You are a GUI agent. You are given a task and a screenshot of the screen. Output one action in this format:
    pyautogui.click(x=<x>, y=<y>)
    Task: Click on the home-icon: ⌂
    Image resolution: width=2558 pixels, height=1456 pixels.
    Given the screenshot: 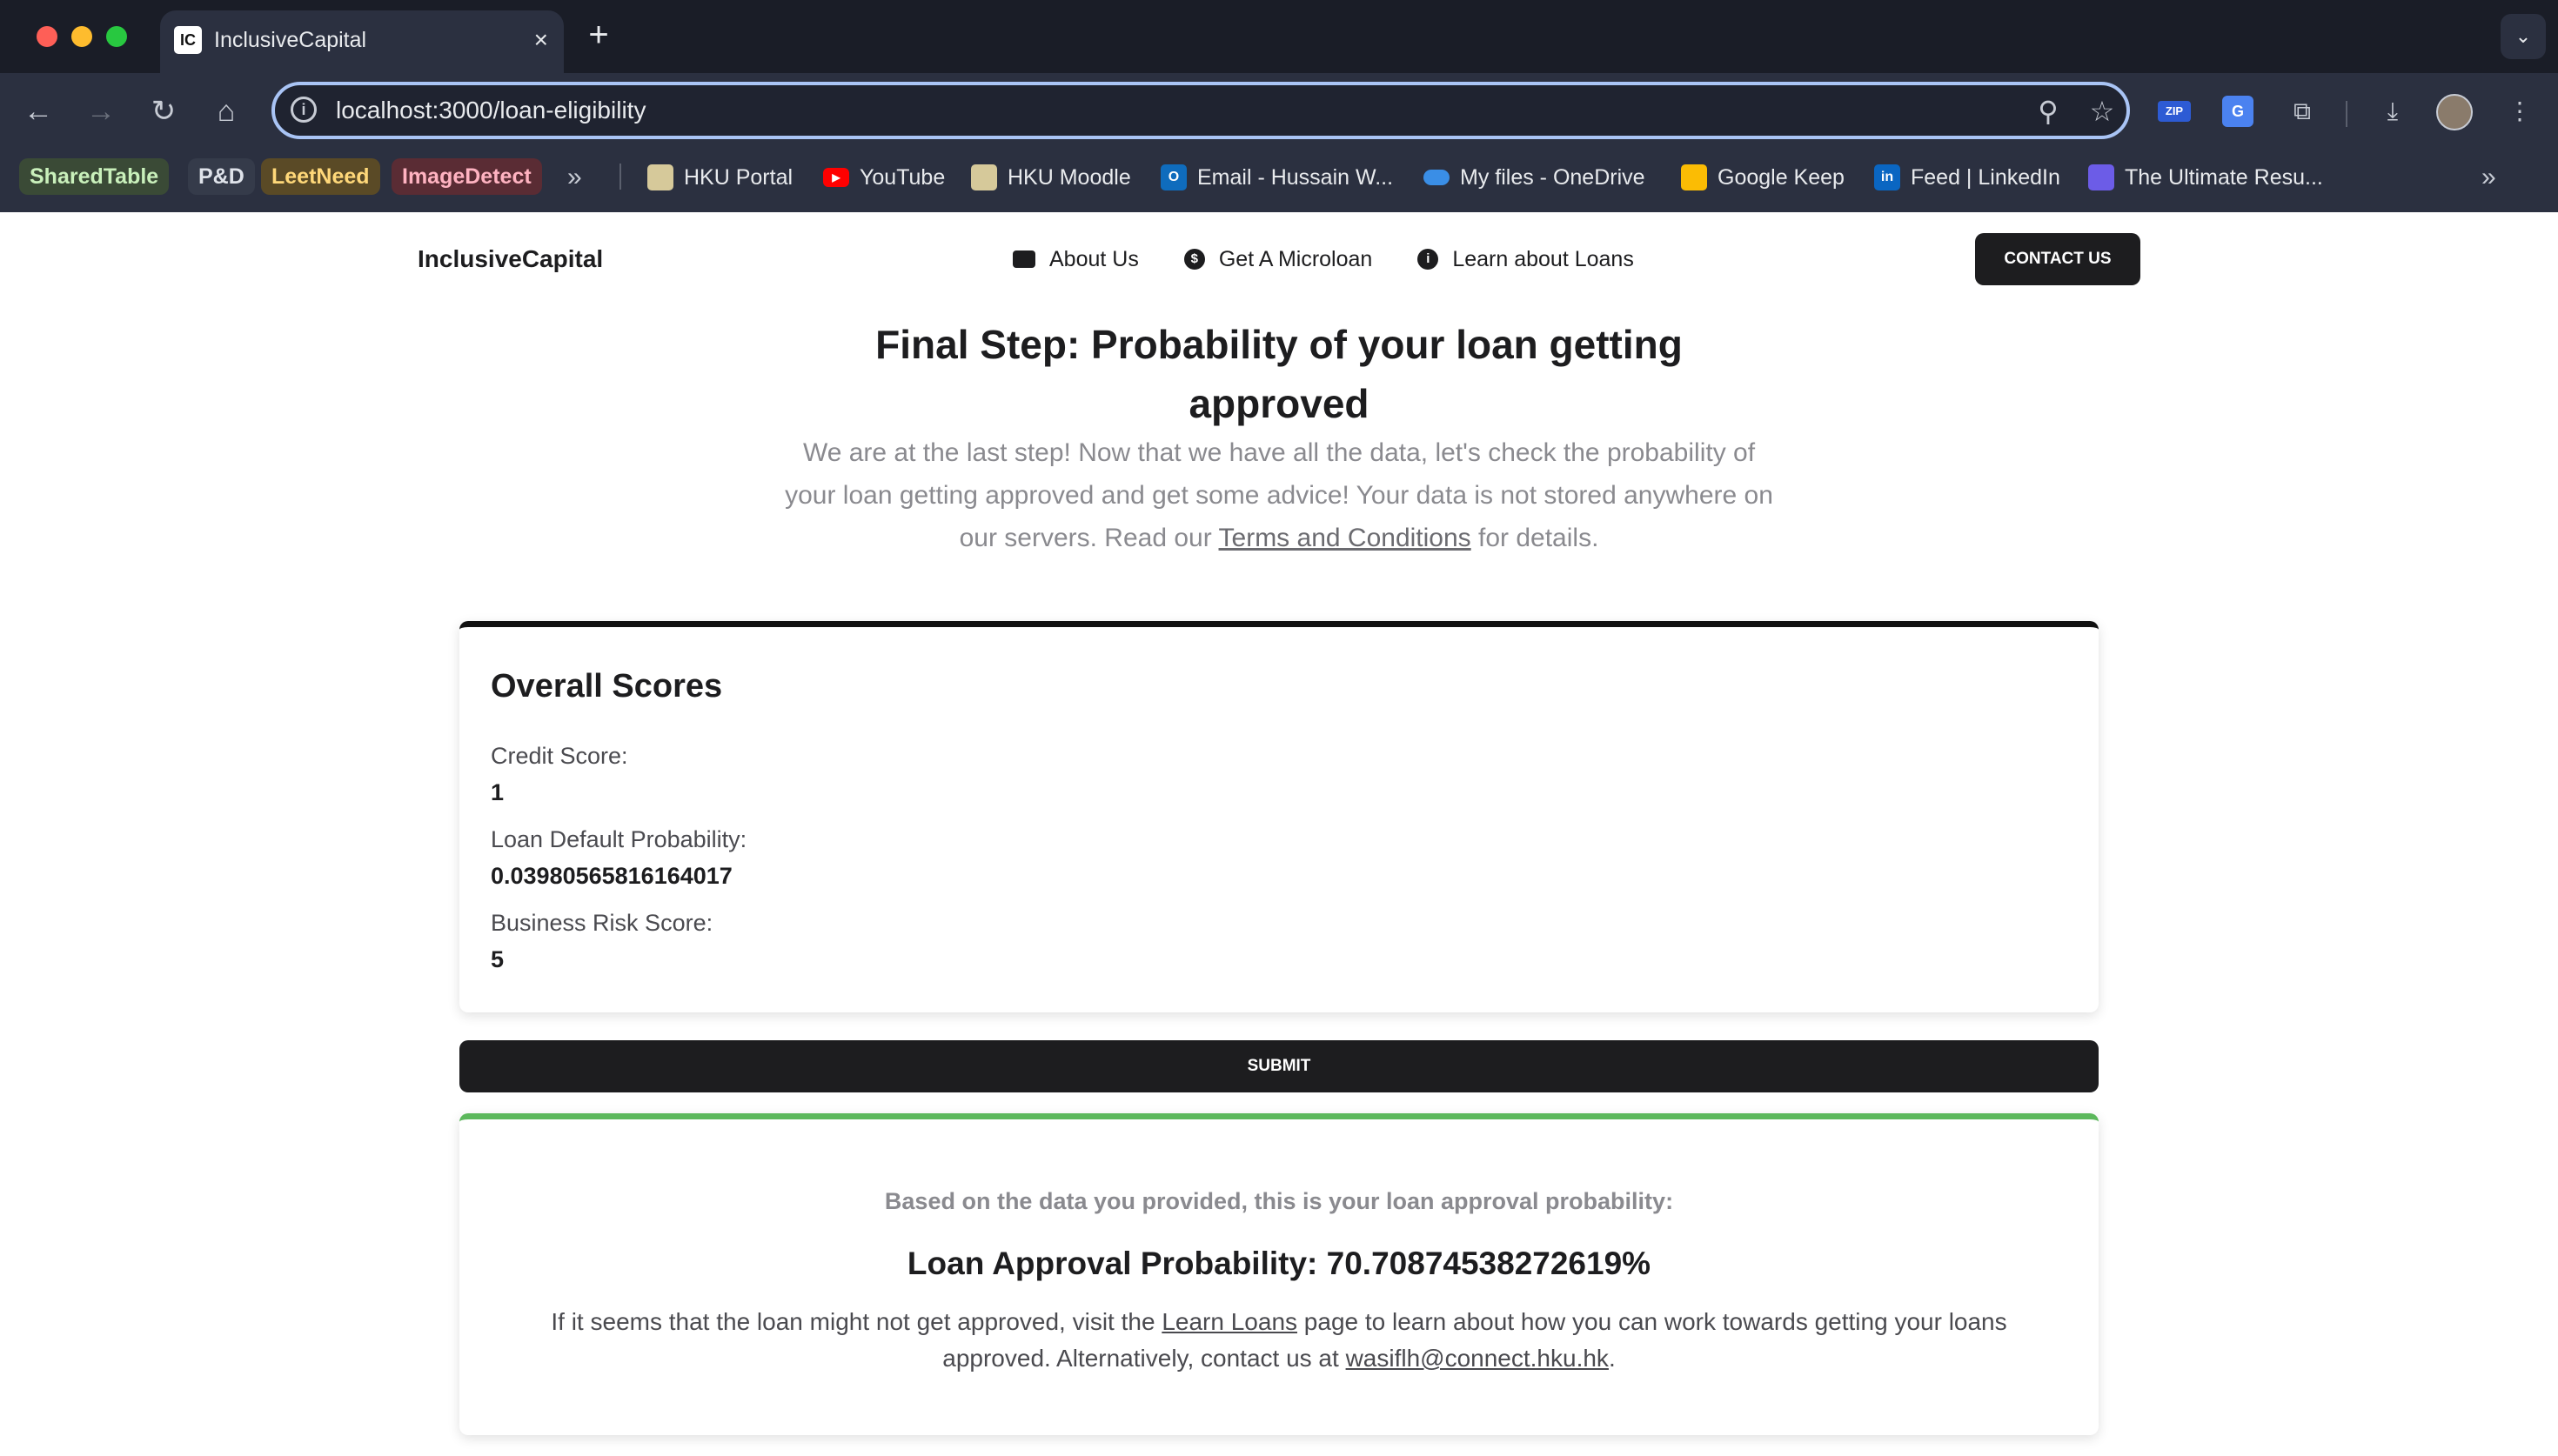 What is the action you would take?
    pyautogui.click(x=226, y=111)
    